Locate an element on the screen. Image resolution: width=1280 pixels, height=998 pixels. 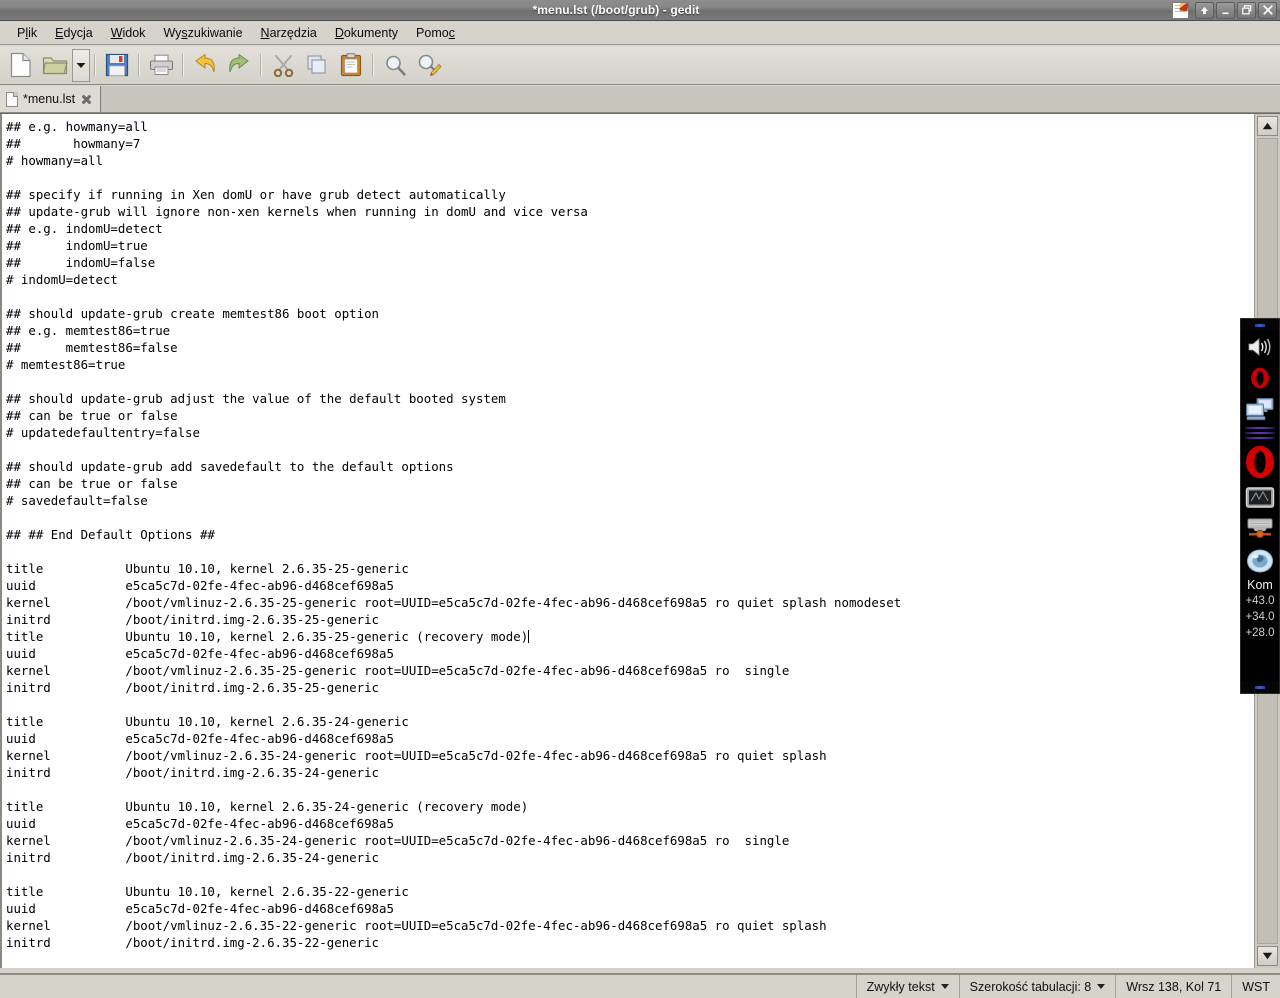
language-selector: Zwykły tekst is located at coordinates (907, 986).